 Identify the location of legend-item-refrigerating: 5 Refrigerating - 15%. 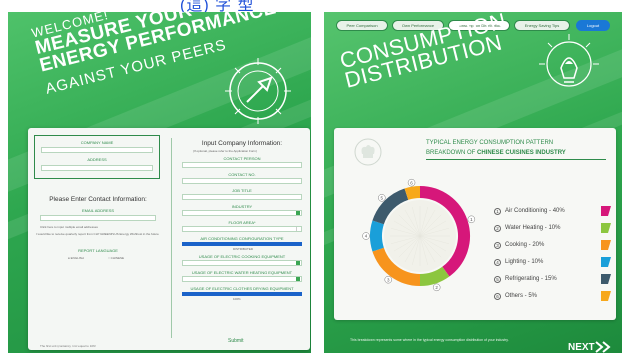
(554, 280).